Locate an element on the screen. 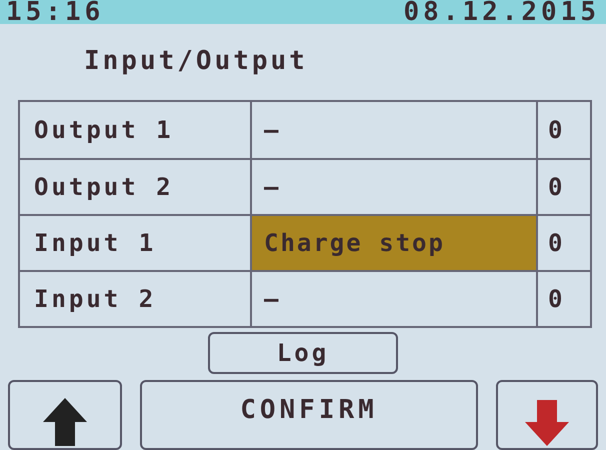  confirm-button: CONFIRM is located at coordinates (309, 415).